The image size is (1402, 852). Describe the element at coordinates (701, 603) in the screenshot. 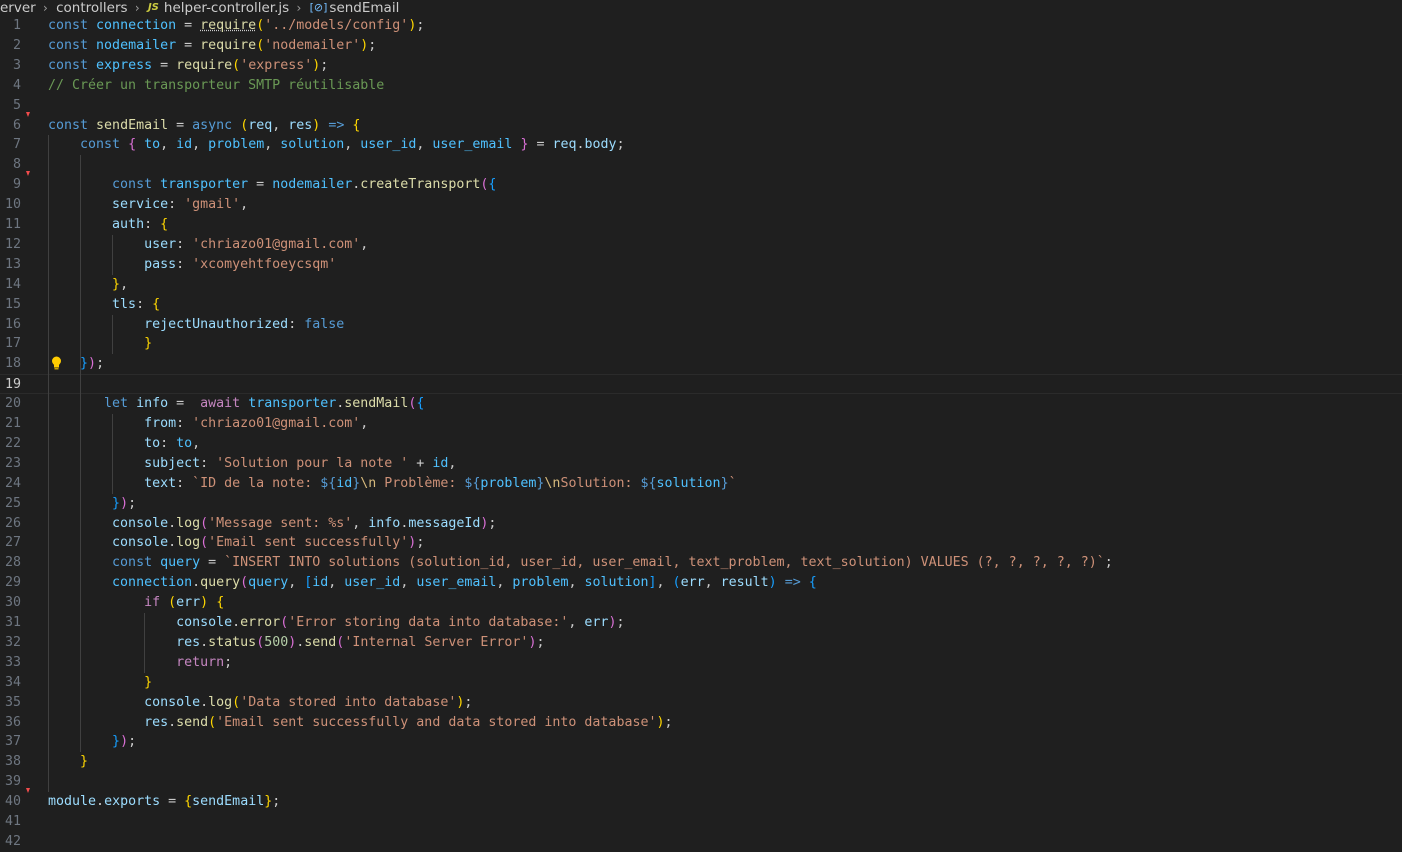

I see `code-line: 30 if (err) {` at that location.